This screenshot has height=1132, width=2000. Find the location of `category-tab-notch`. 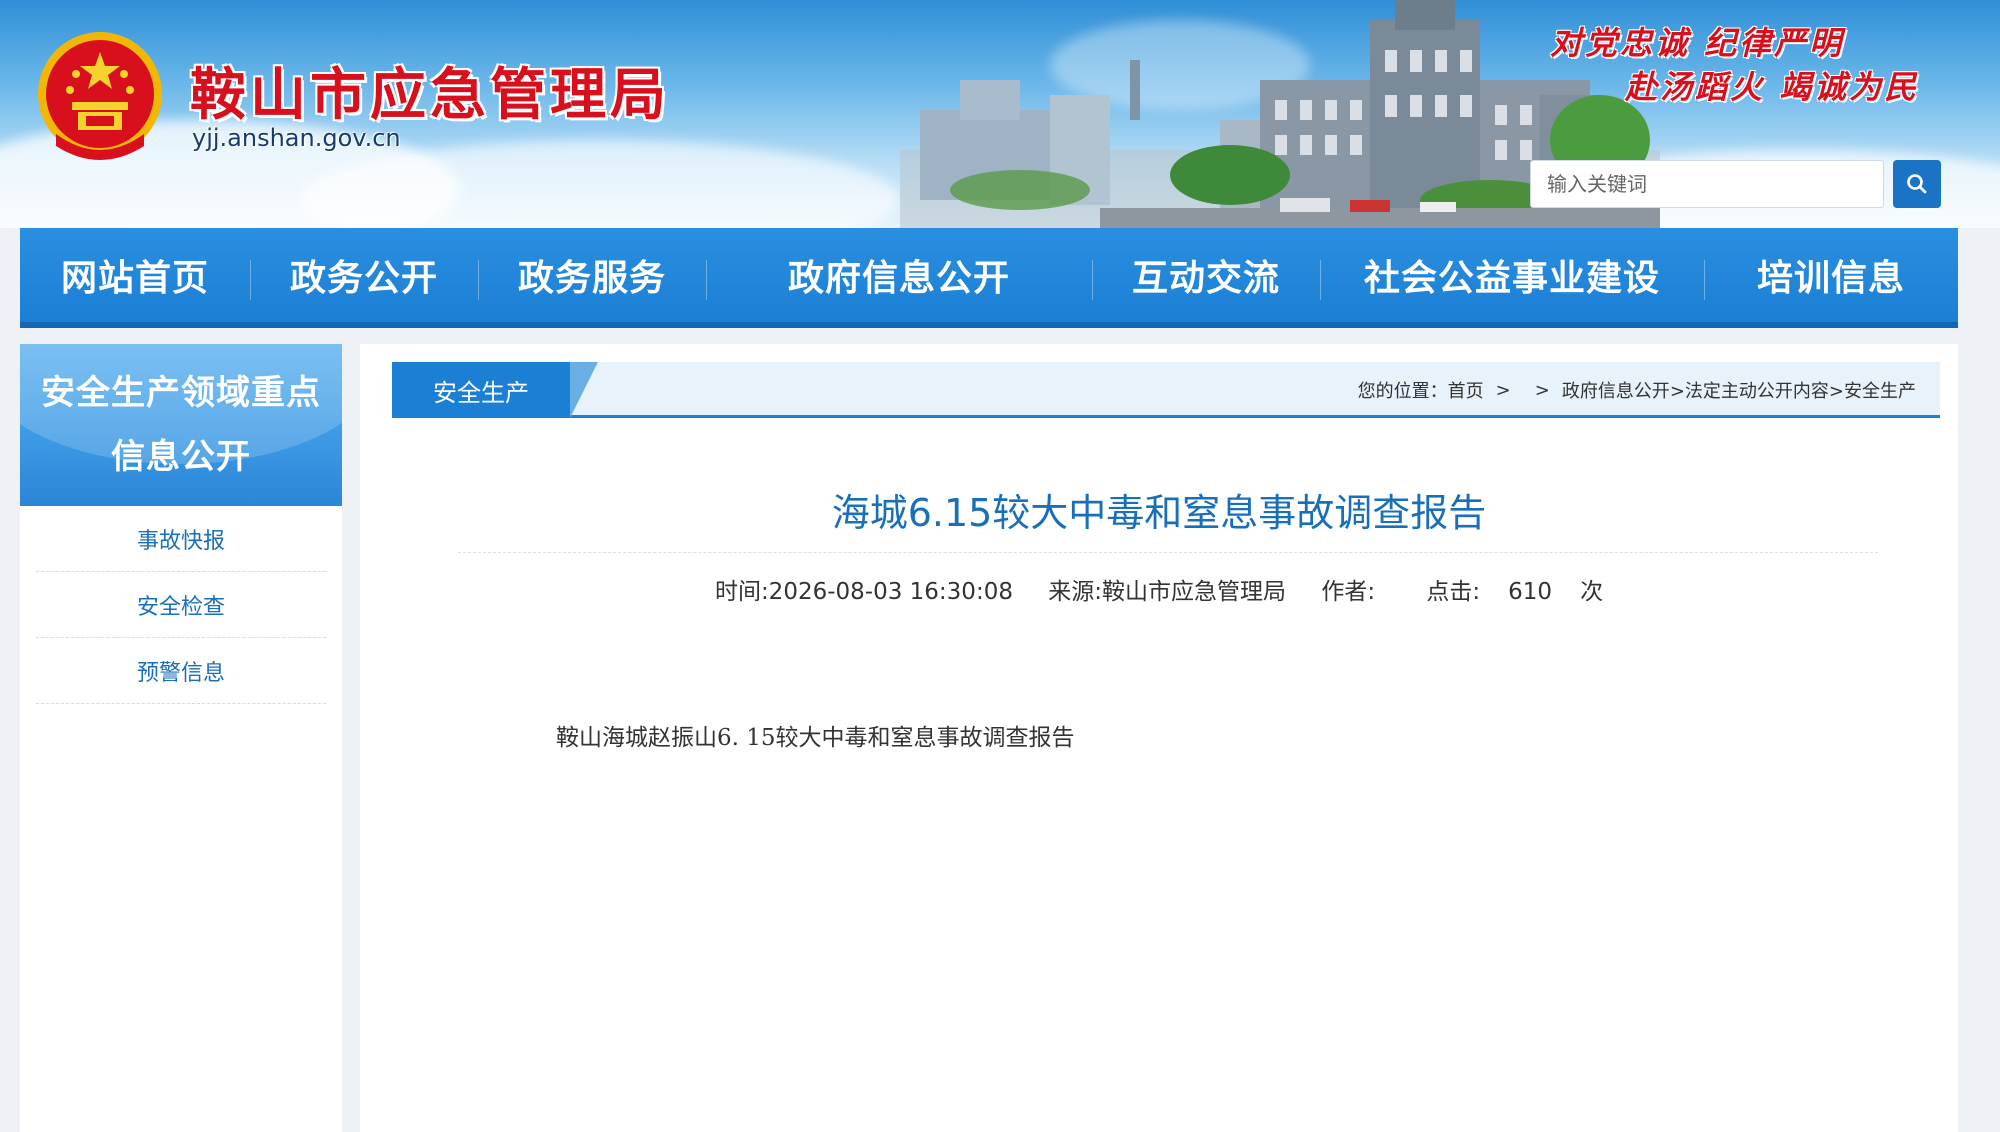

category-tab-notch is located at coordinates (584, 390).